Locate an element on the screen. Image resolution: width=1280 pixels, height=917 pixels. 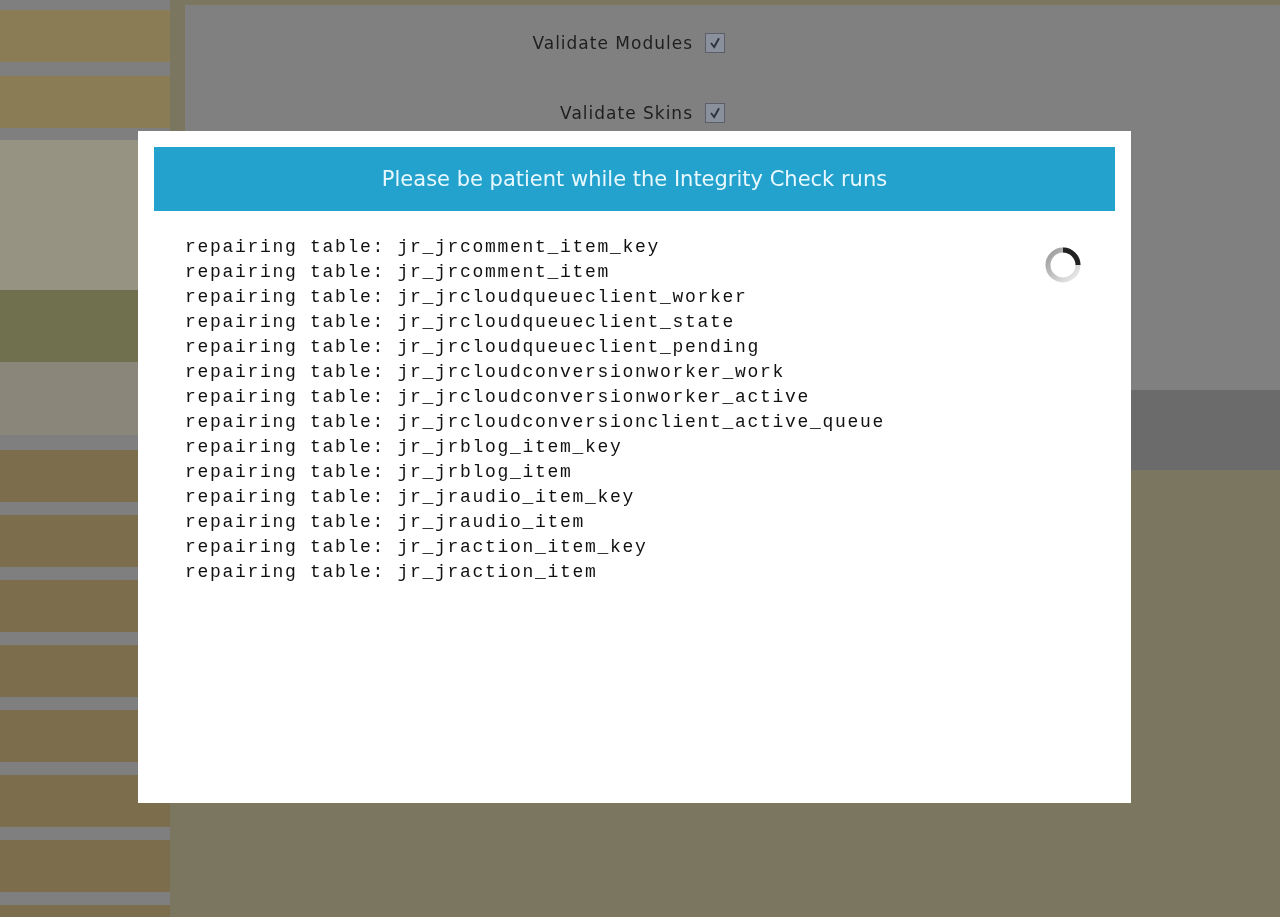
log-line: repairing table: jr_jrcloudqueueclient_pending is located at coordinates (473, 347).